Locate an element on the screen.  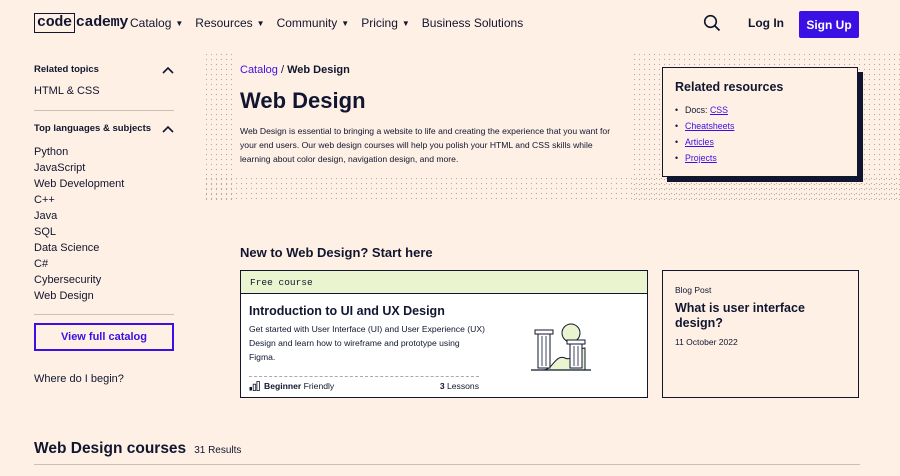
language-link: JavaScript is located at coordinates (104, 168).